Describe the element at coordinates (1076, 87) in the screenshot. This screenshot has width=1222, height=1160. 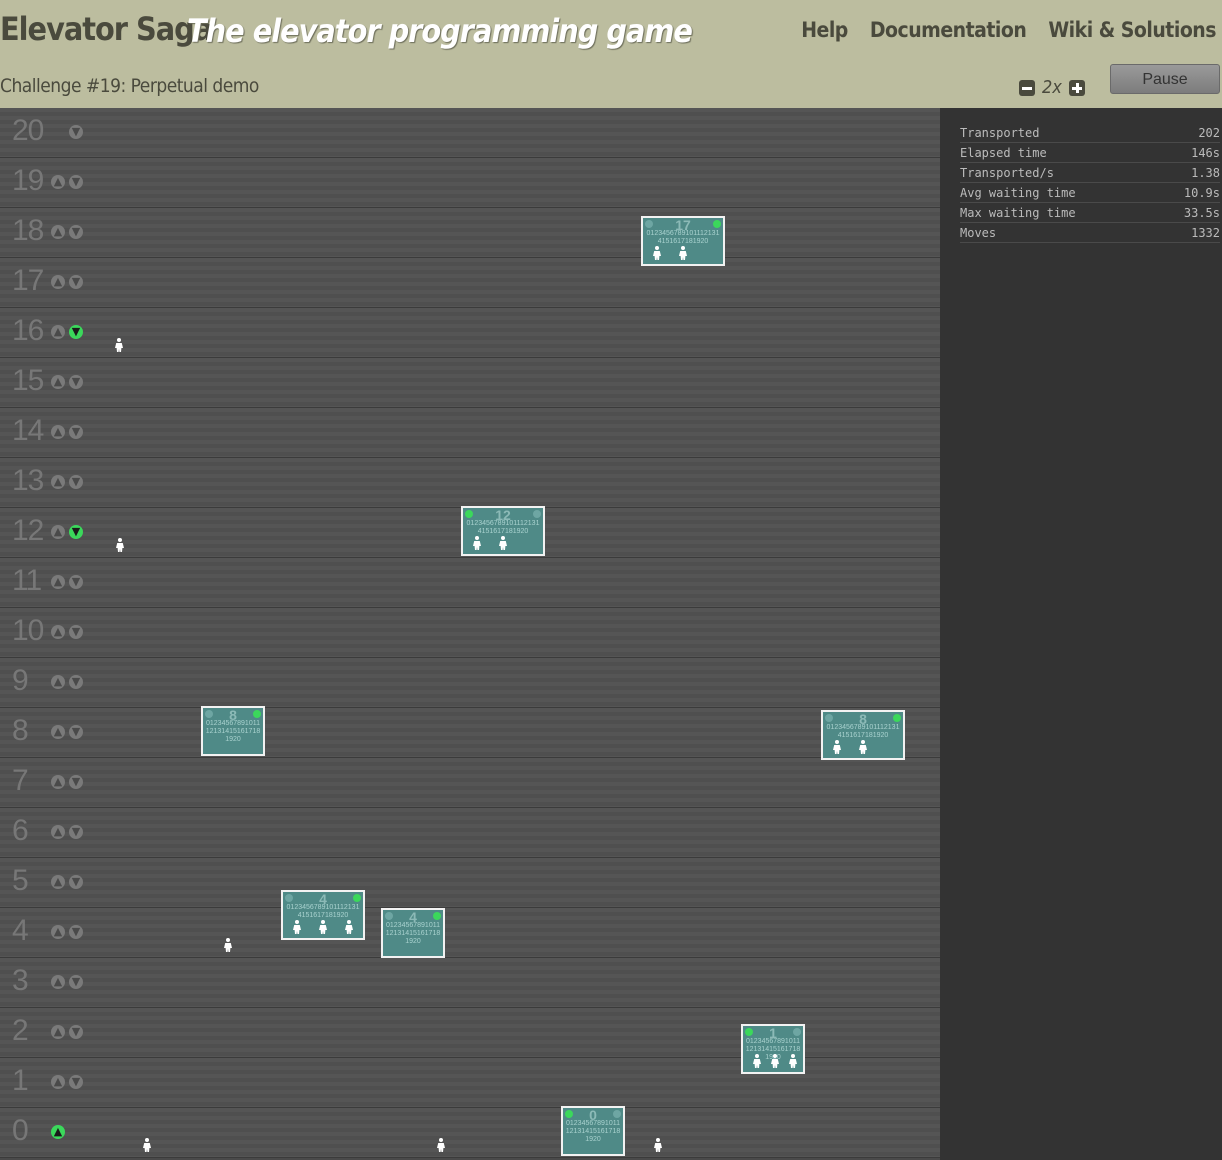
I see `plus-icon` at that location.